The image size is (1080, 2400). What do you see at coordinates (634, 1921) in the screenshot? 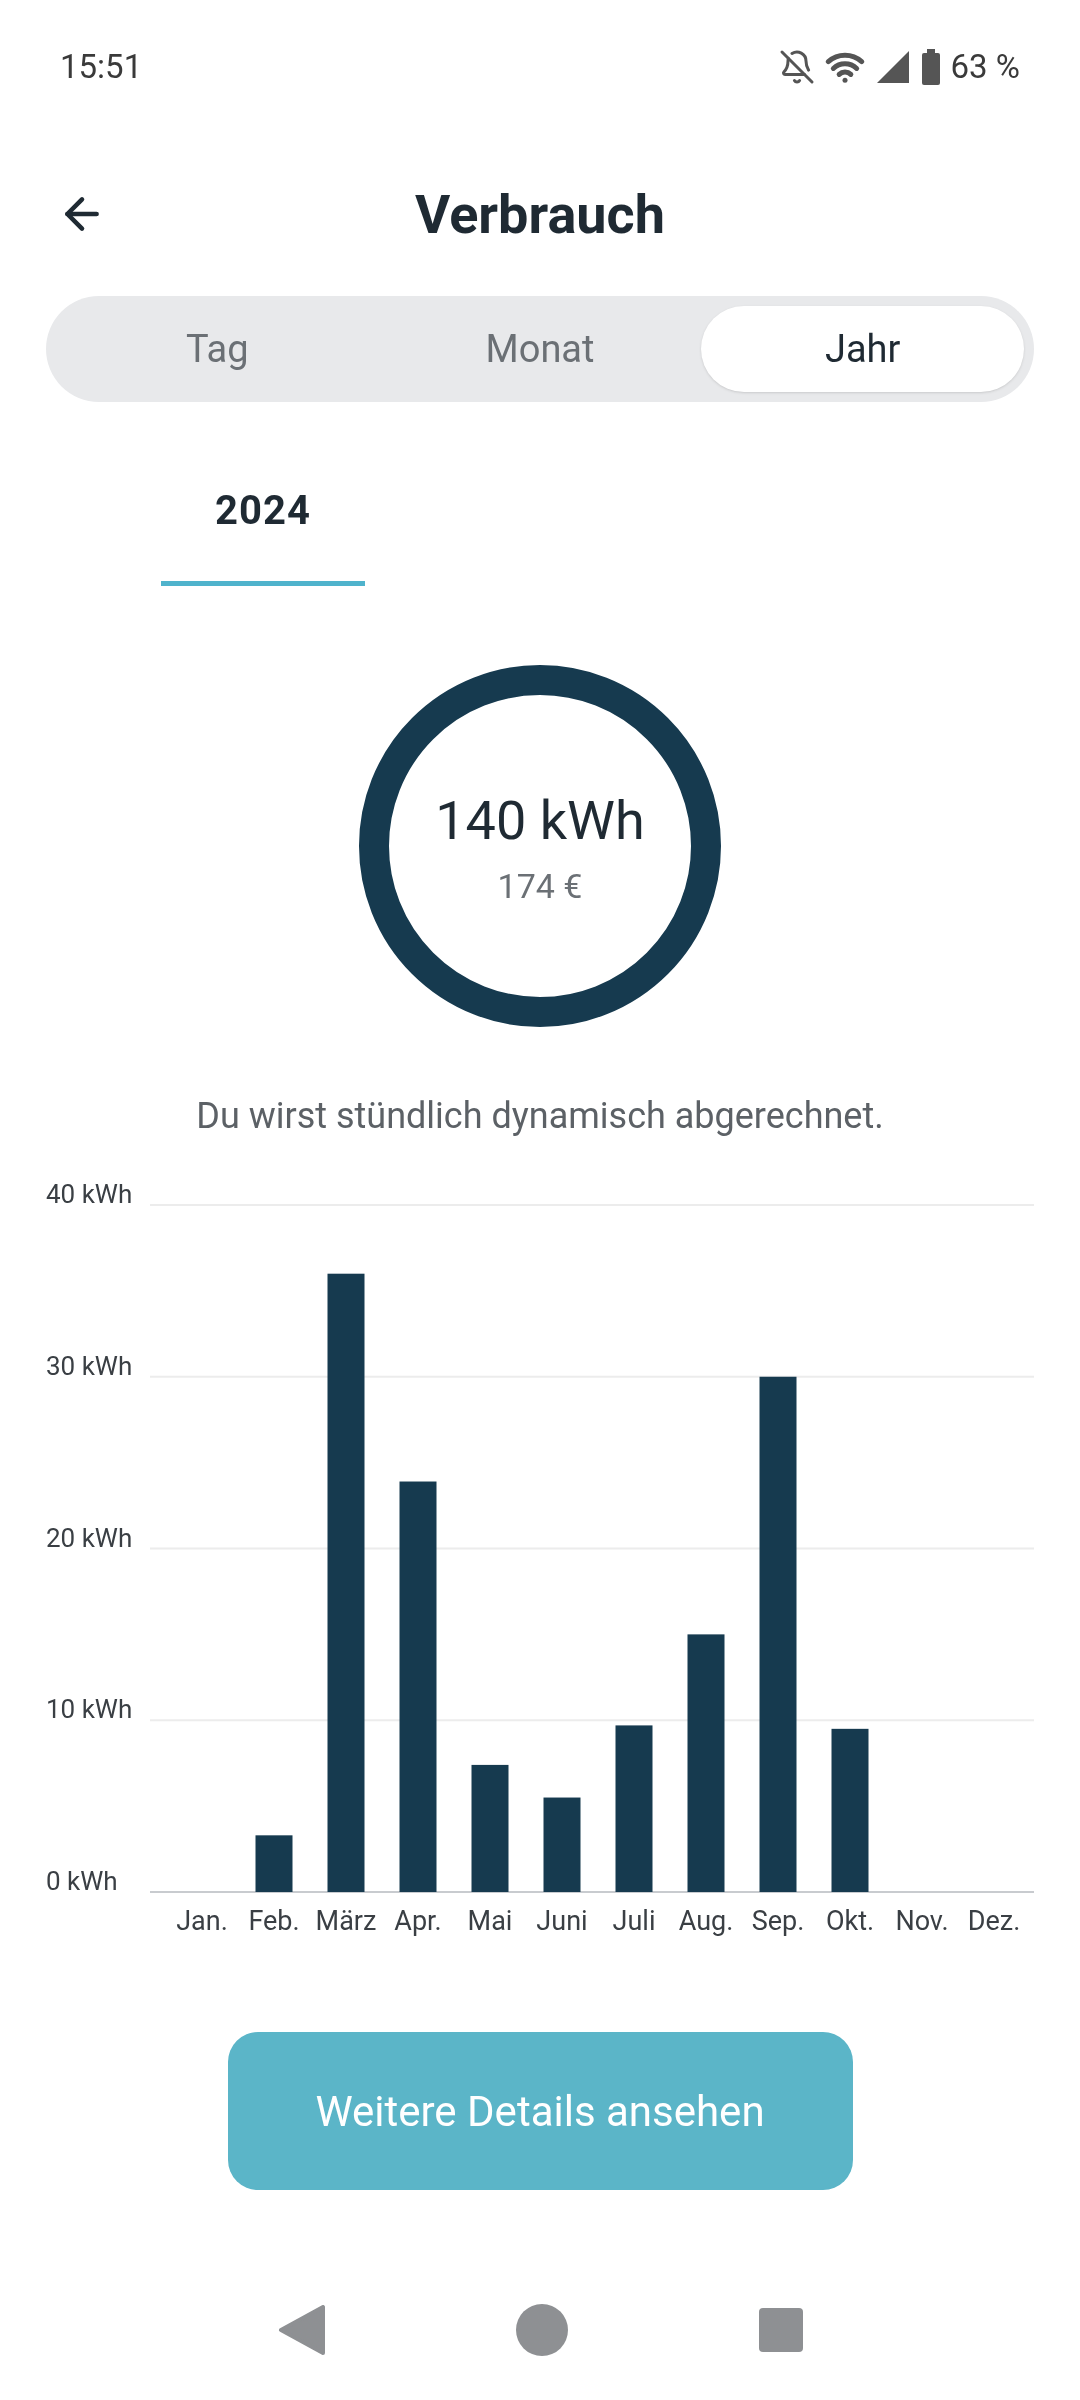
I see `x-axis-label: Juli` at bounding box center [634, 1921].